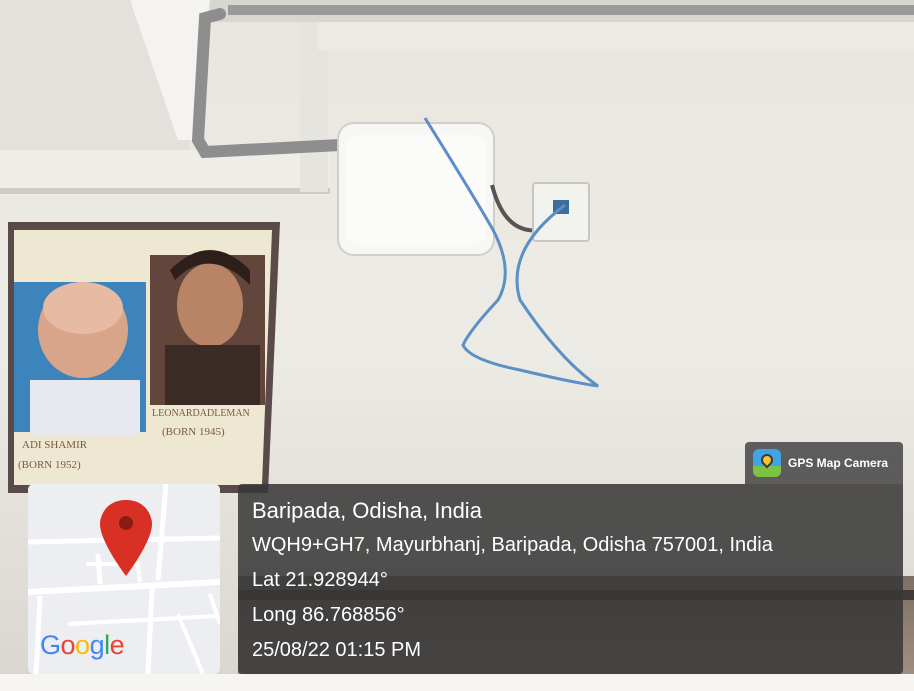 This screenshot has width=914, height=691. What do you see at coordinates (337, 650) in the screenshot?
I see `timestamp: 25/08/22 01:15 PM` at bounding box center [337, 650].